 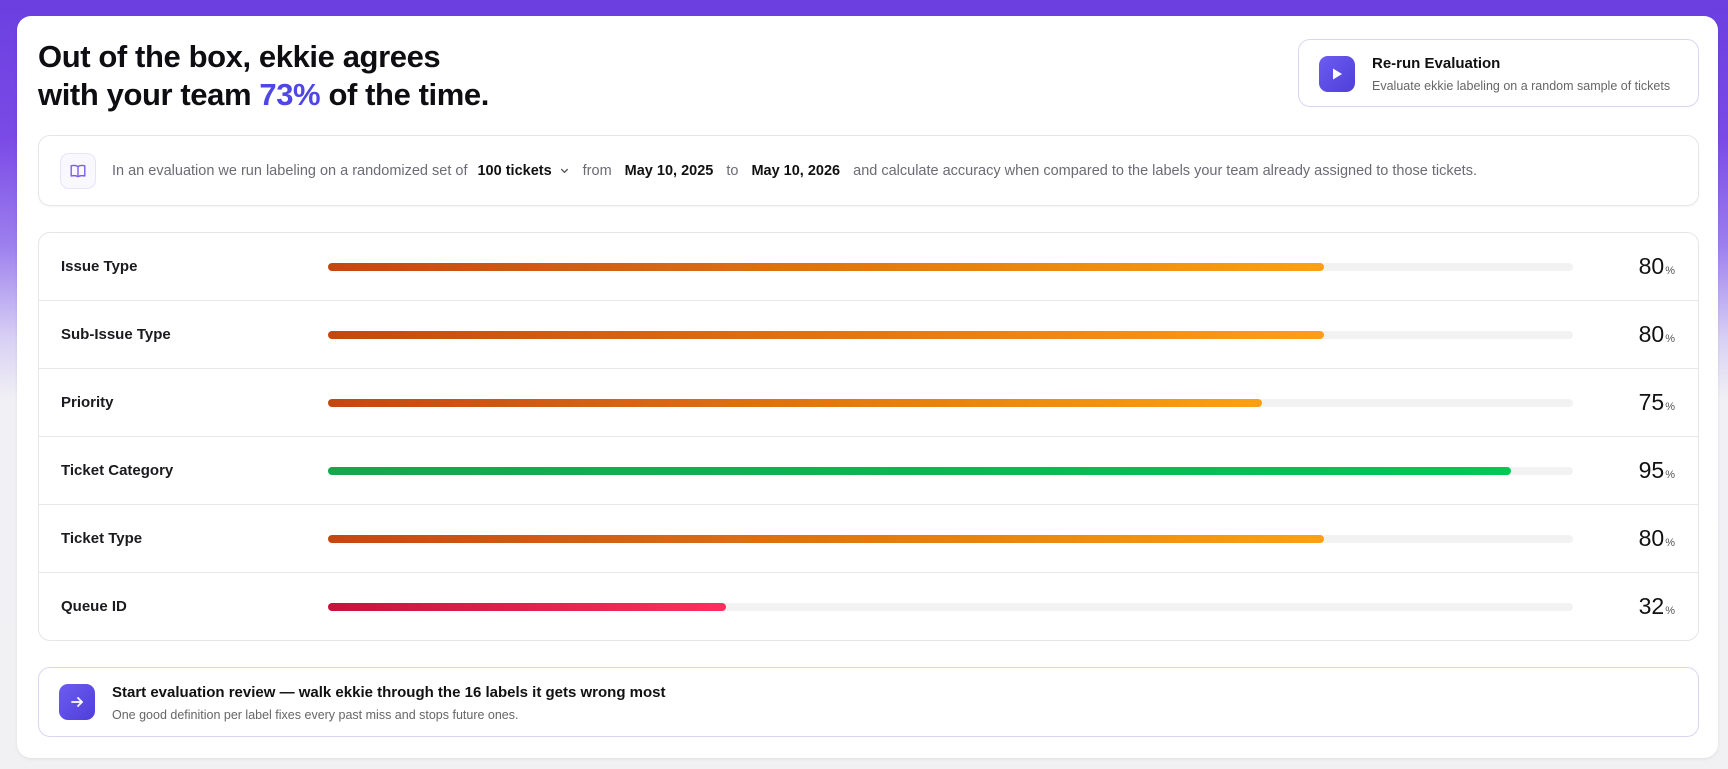 What do you see at coordinates (564, 171) in the screenshot?
I see `chevron-down-icon` at bounding box center [564, 171].